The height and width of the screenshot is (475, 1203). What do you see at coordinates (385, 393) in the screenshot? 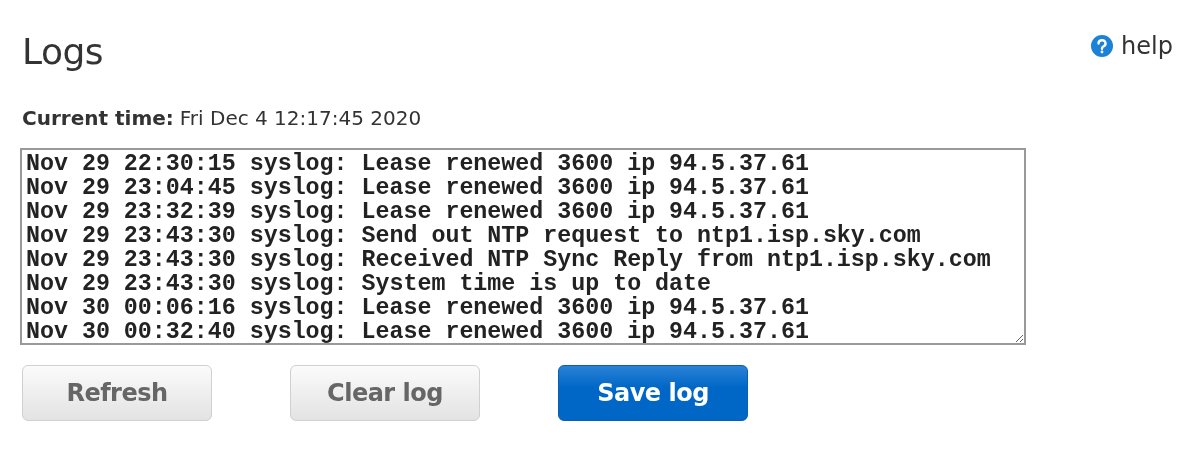
I see `action-button: Clear log` at bounding box center [385, 393].